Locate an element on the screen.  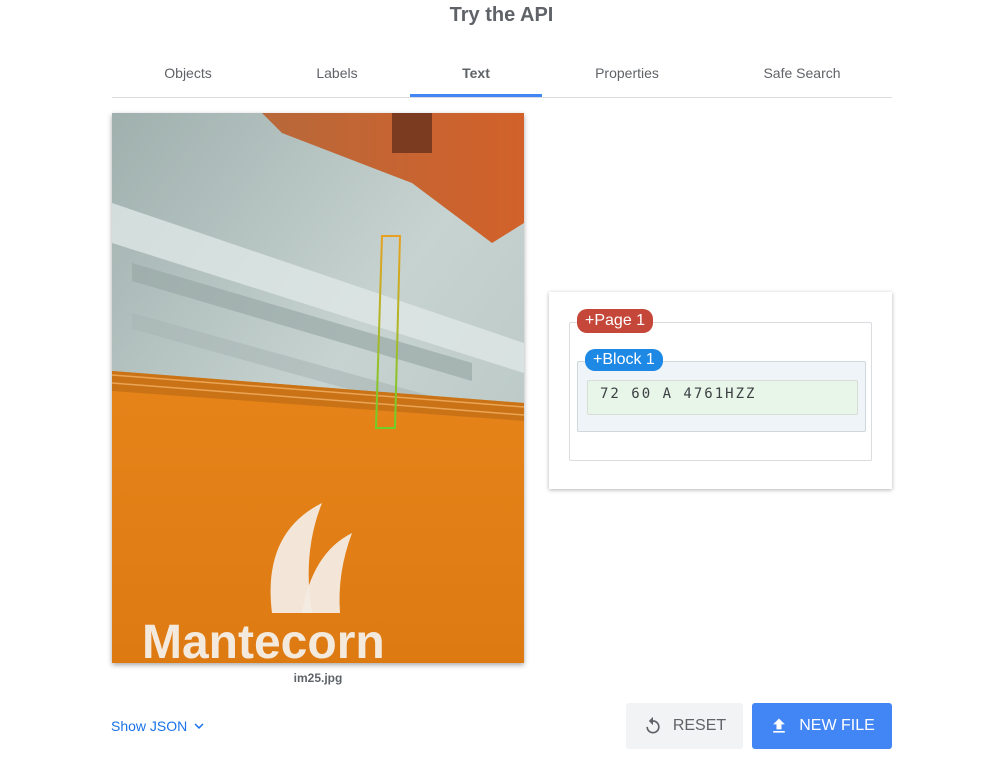
tab-safe-search: Safe Search is located at coordinates (802, 75).